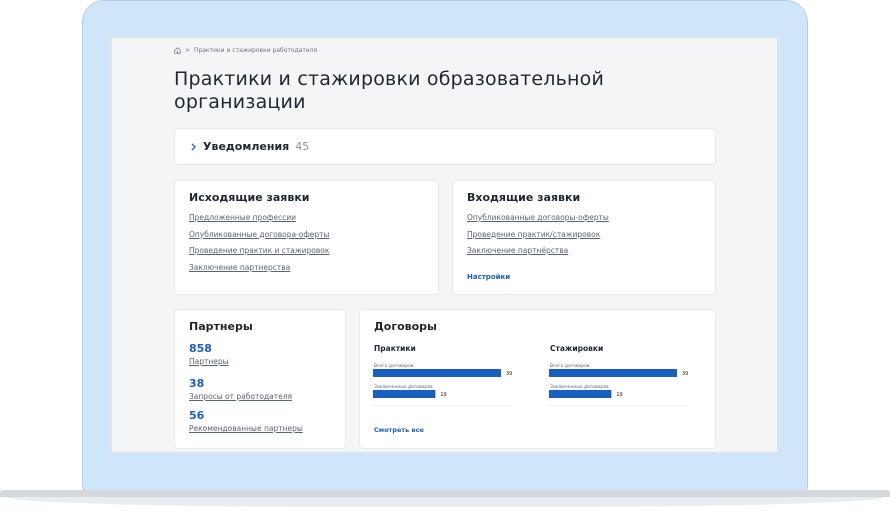 The width and height of the screenshot is (890, 512). What do you see at coordinates (302, 146) in the screenshot?
I see `notifications-count: 45` at bounding box center [302, 146].